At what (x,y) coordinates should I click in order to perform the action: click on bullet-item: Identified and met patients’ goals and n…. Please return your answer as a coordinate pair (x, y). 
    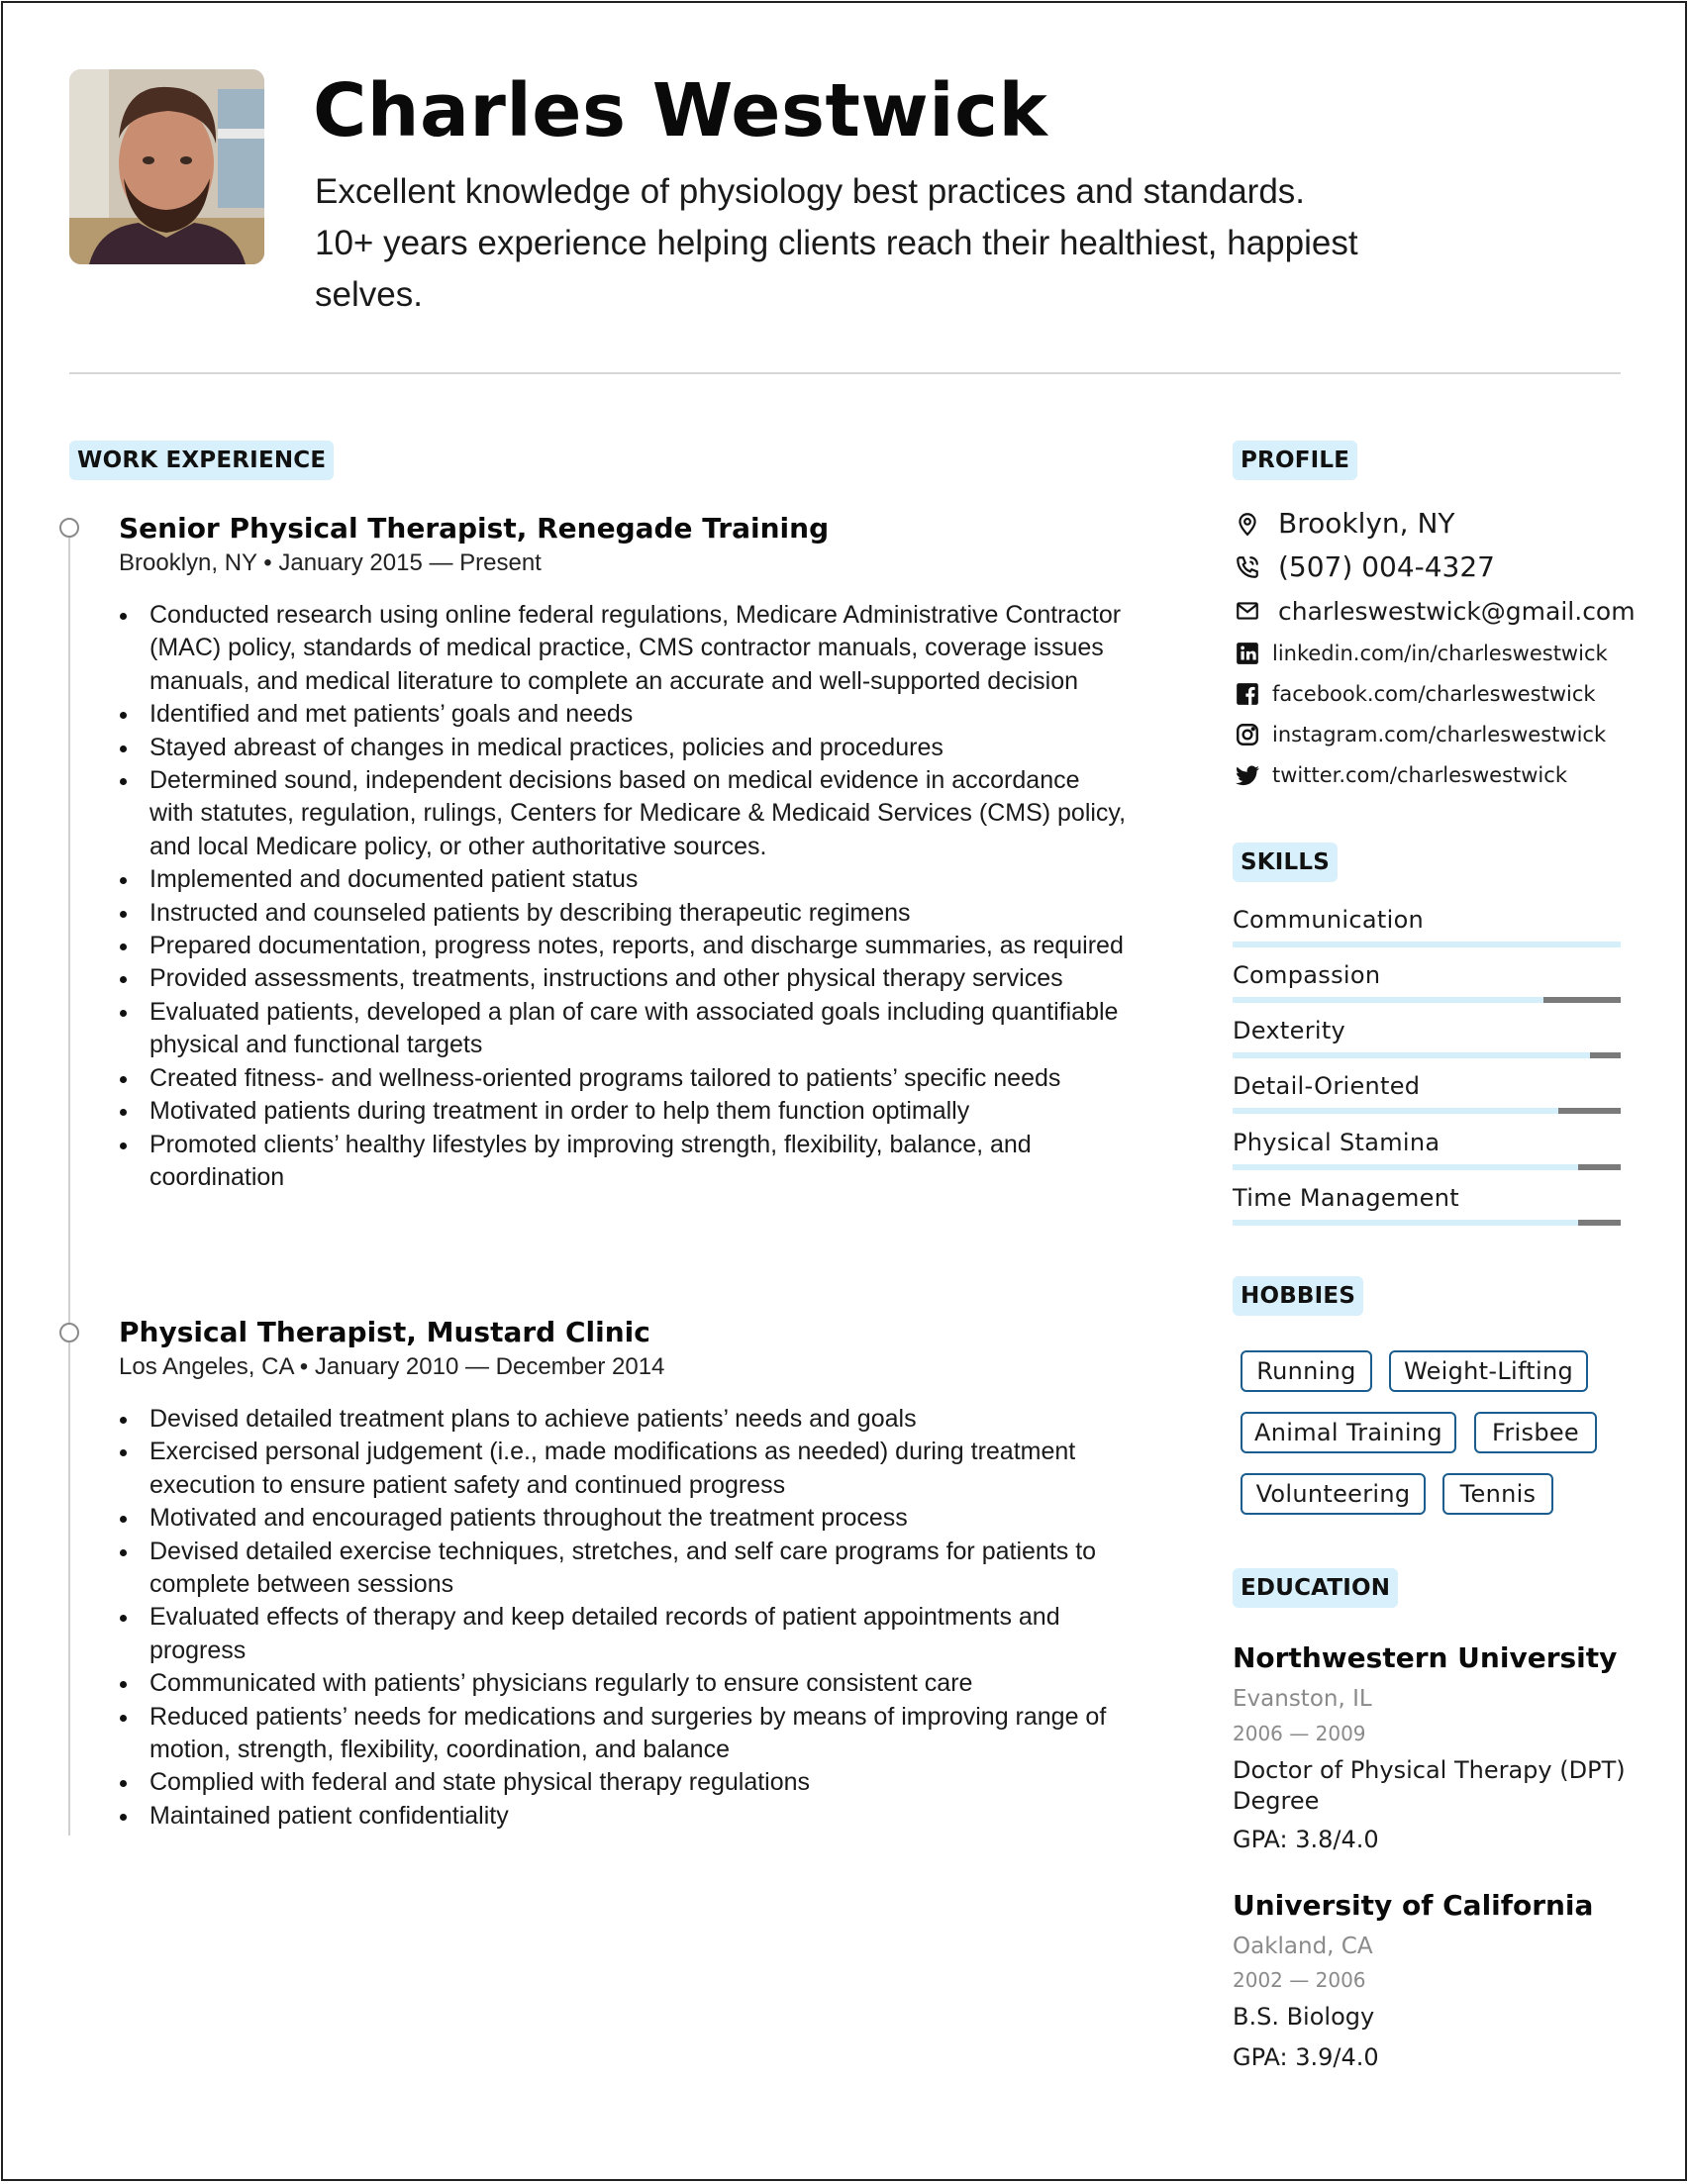
    Looking at the image, I should click on (623, 714).